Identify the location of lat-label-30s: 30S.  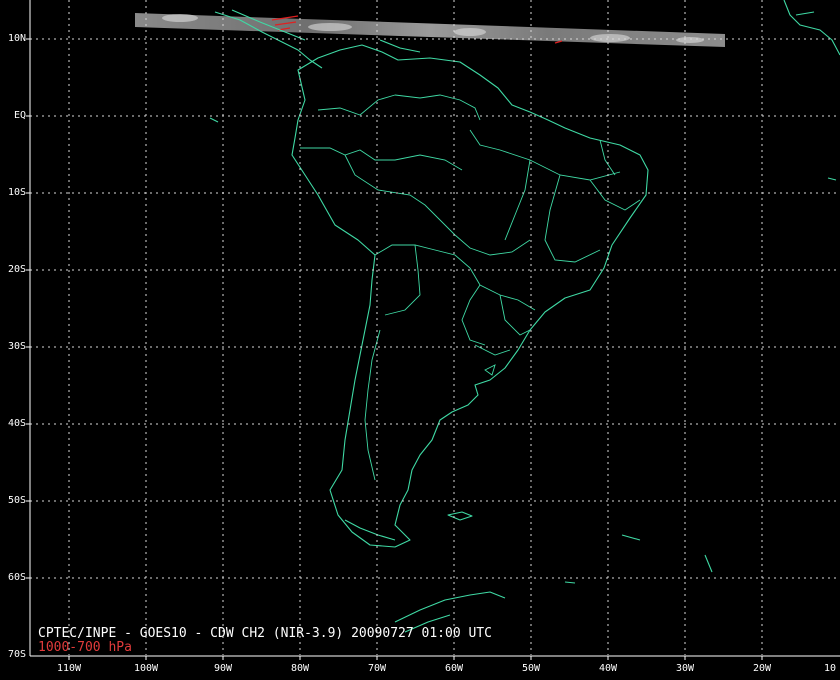
(16, 346).